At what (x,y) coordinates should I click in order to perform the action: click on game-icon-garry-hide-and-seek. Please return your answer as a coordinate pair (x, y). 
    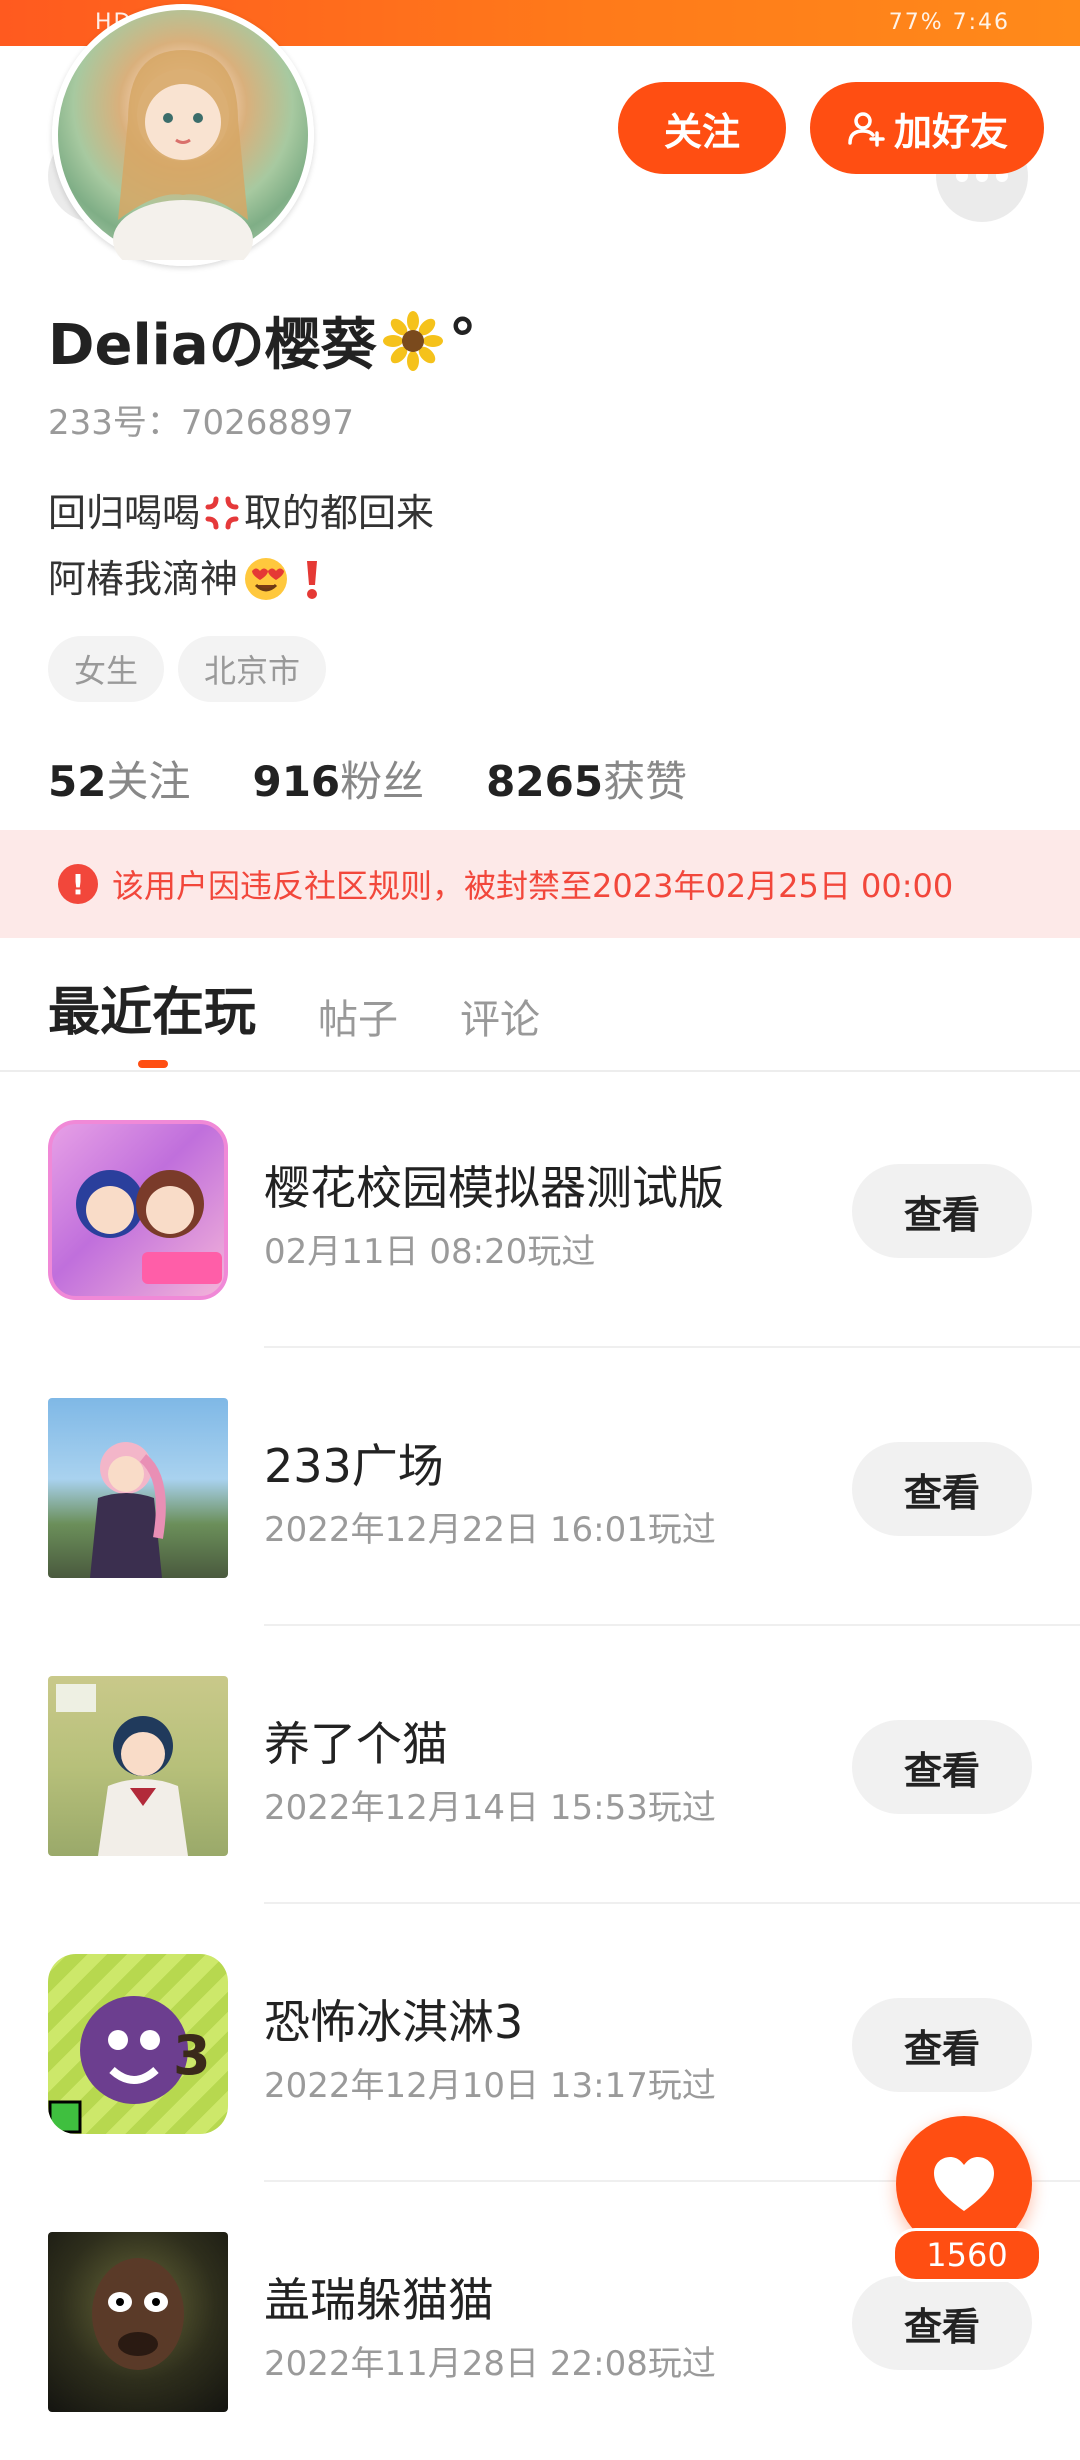
    Looking at the image, I should click on (138, 2322).